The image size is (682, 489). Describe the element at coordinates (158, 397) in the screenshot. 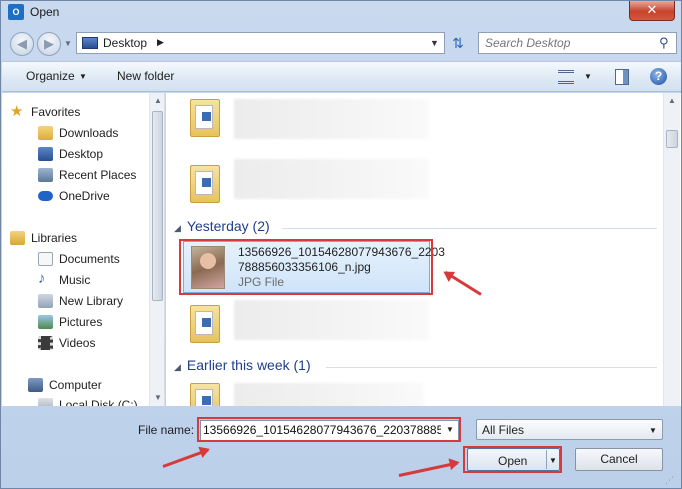

I see `scroll-down-icon: ▼` at that location.